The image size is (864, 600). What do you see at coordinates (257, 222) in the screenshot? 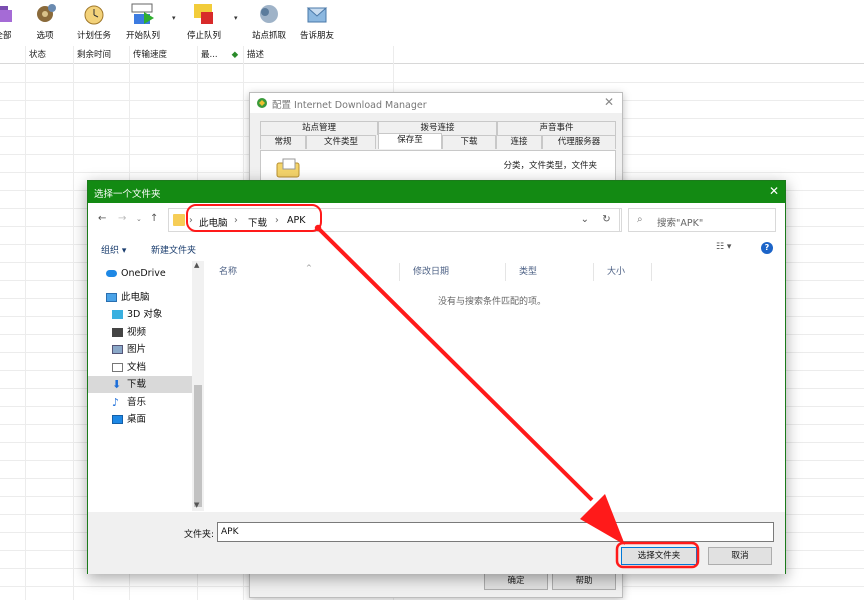
I see `breadcrumb-downloads: 下载` at bounding box center [257, 222].